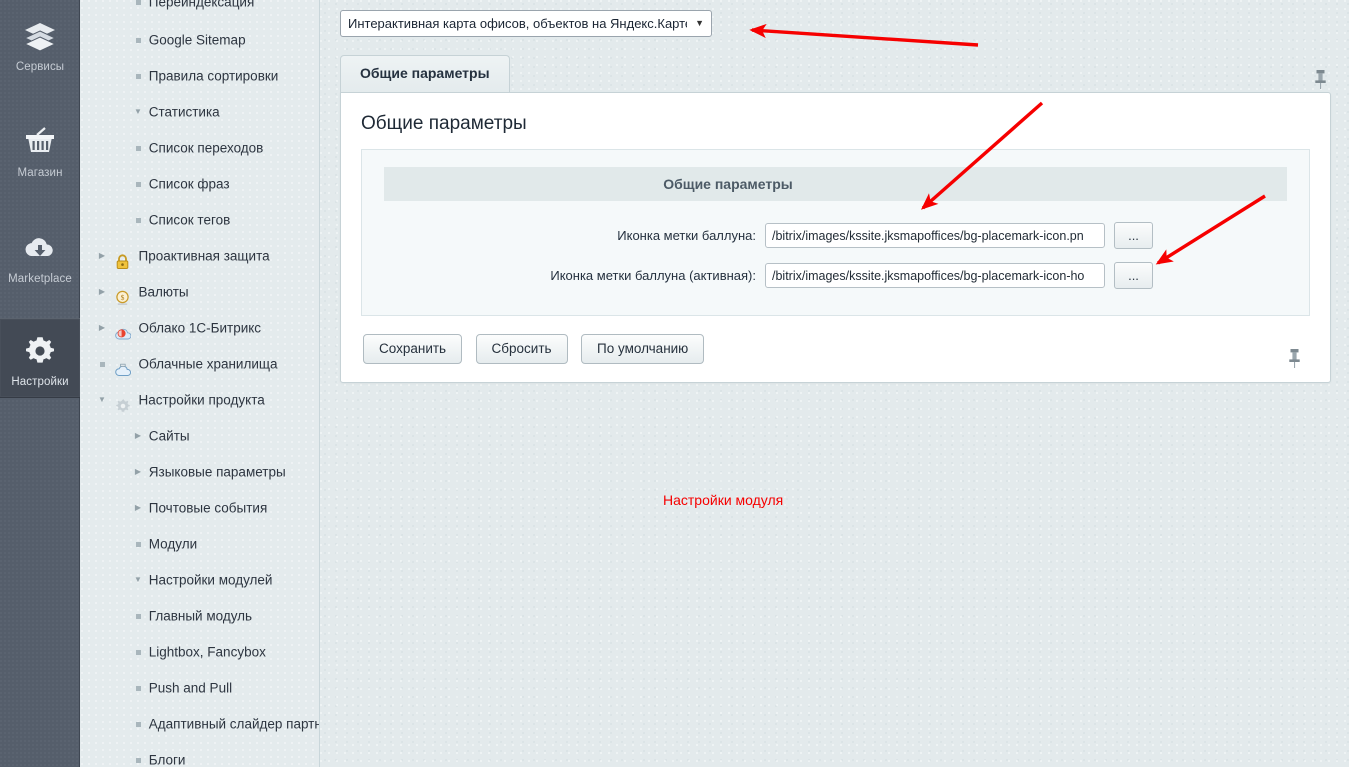 Image resolution: width=1349 pixels, height=767 pixels. Describe the element at coordinates (210, 580) in the screenshot. I see `tree-item-label: Настройки модулей` at that location.